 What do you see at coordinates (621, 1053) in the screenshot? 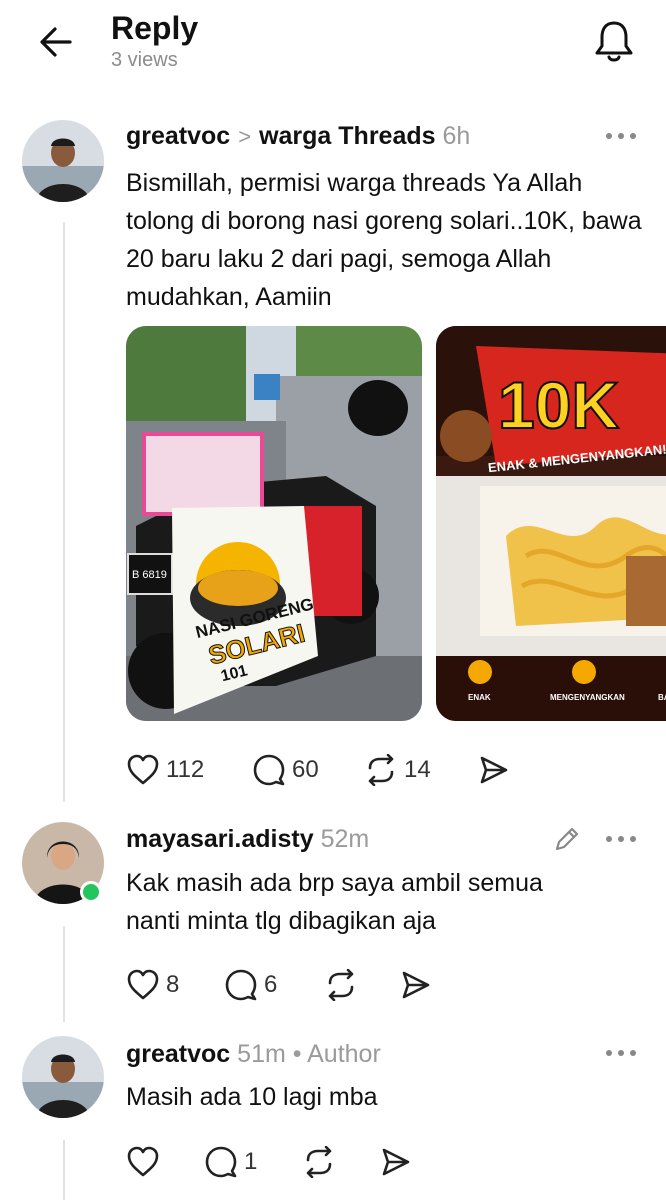
I see `more-options-icon` at bounding box center [621, 1053].